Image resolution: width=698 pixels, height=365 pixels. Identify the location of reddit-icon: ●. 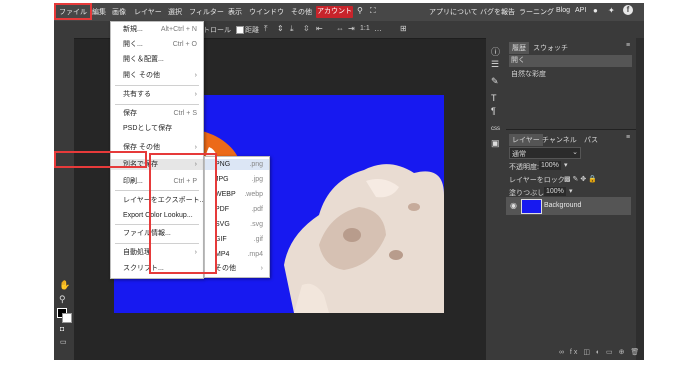
(595, 10).